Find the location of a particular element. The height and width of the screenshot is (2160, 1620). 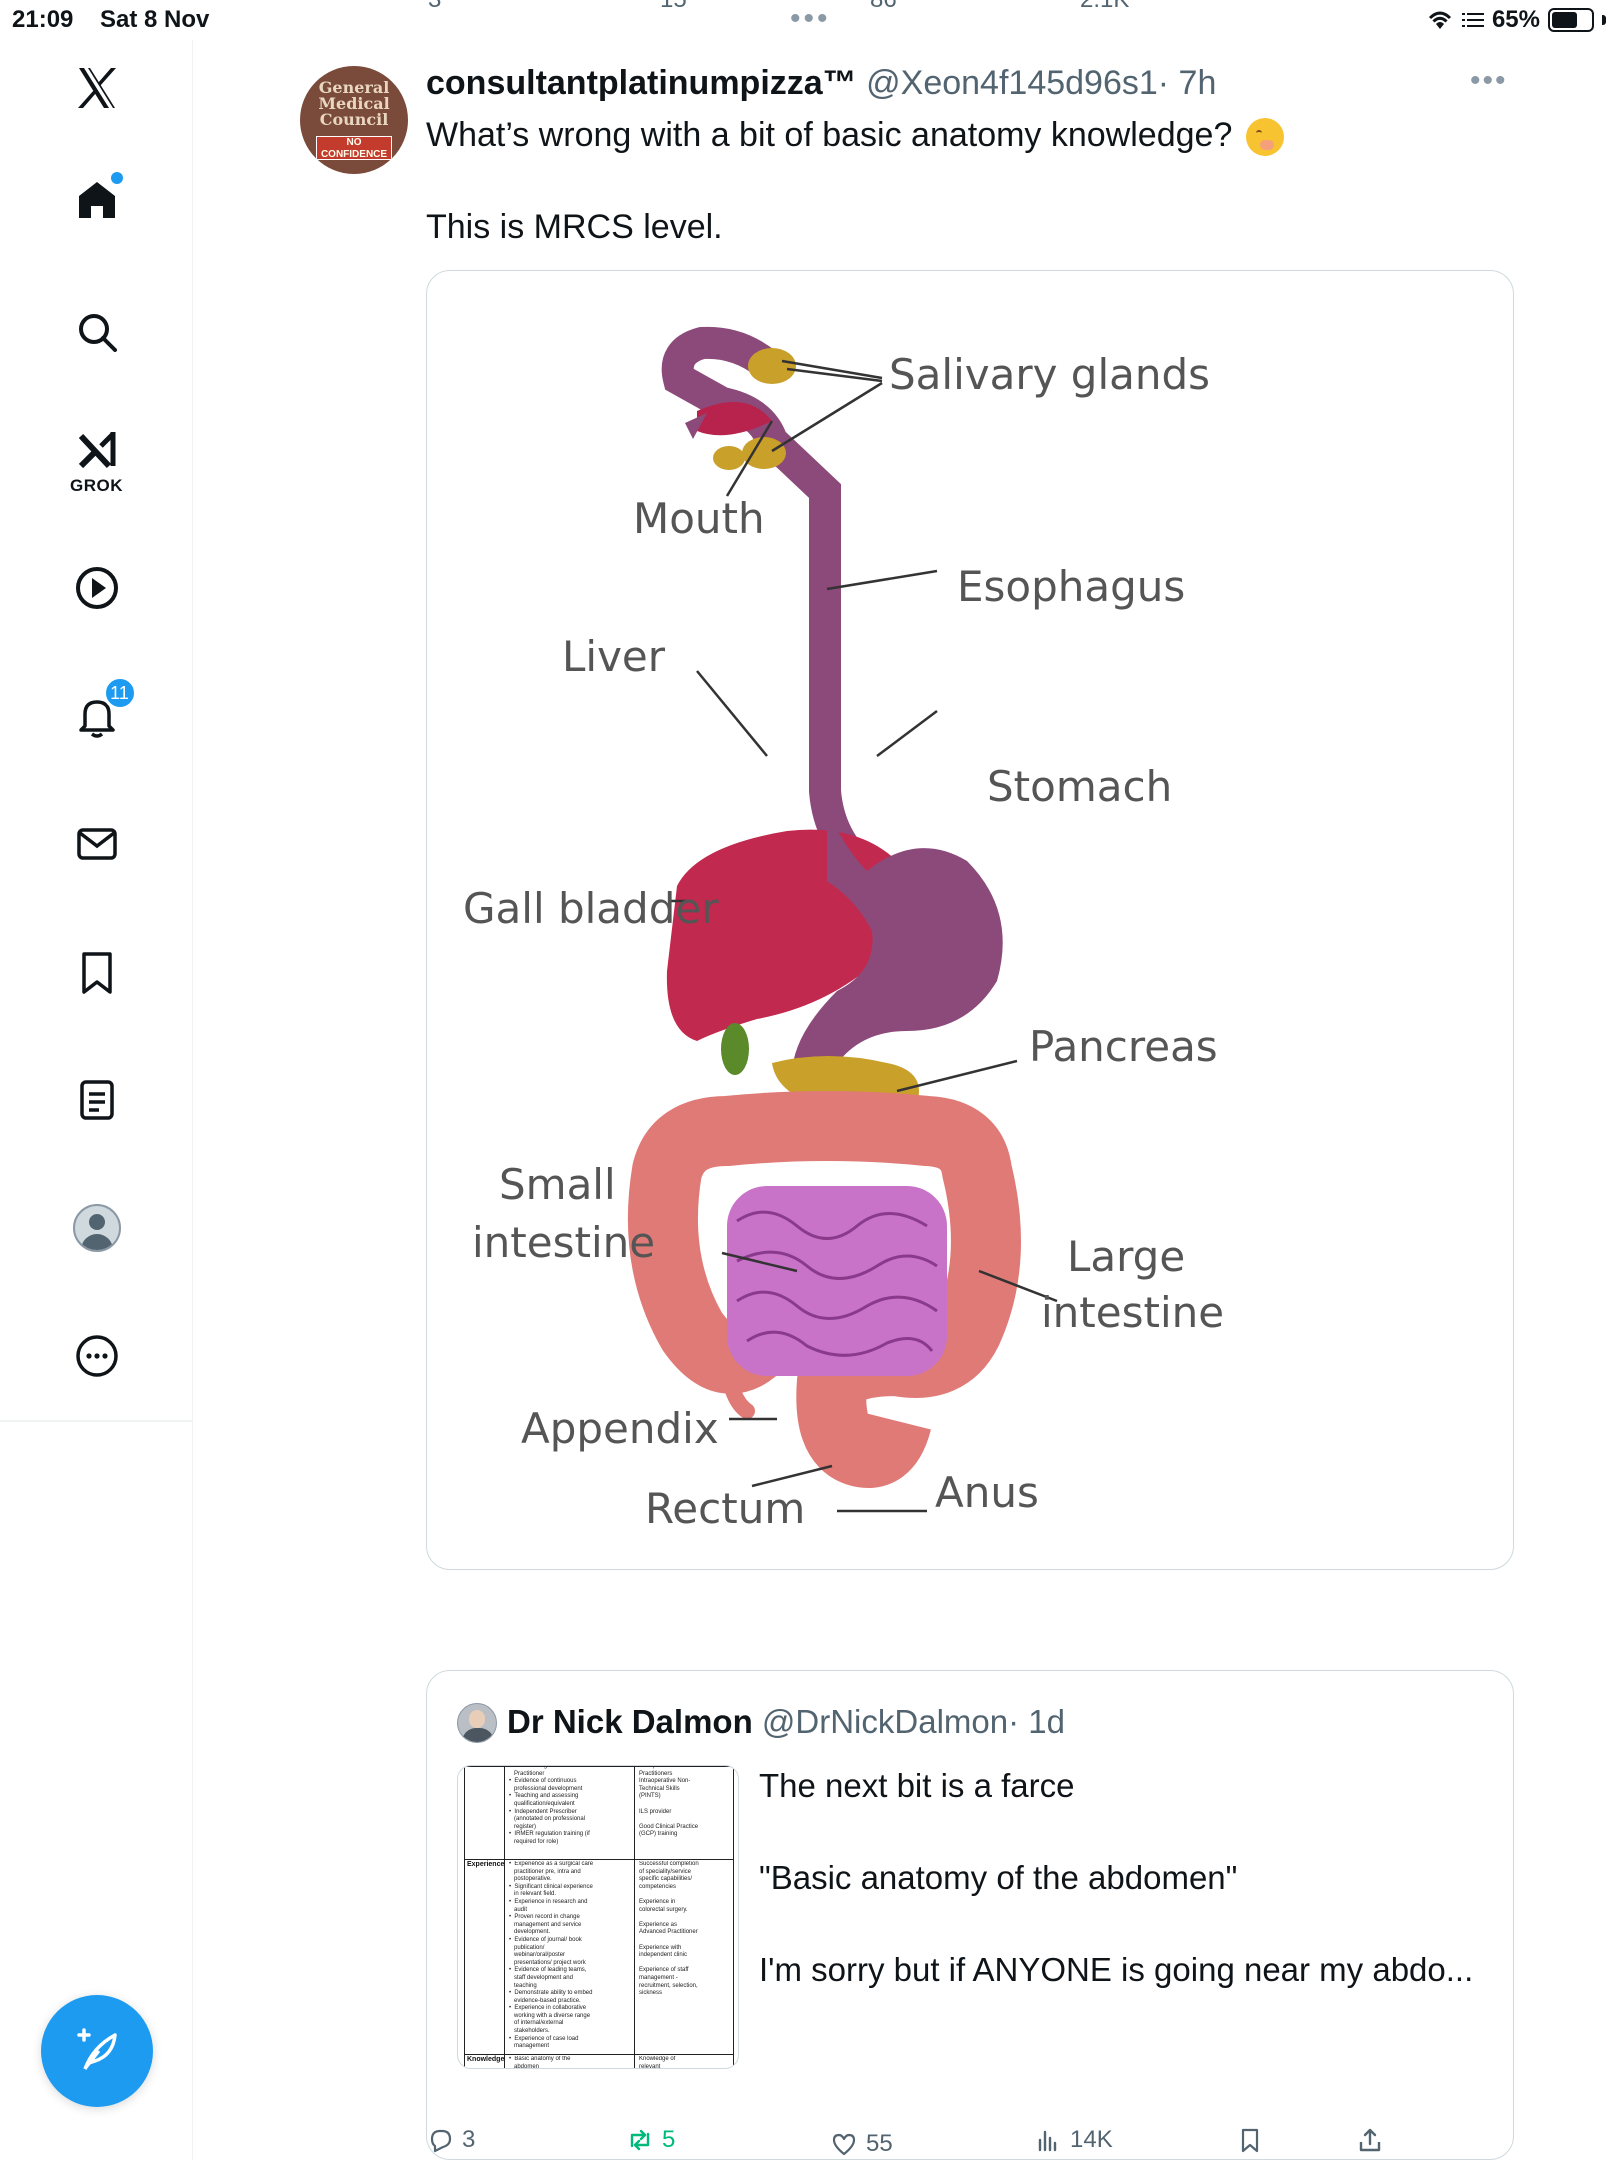

x-logo-icon is located at coordinates (96, 88).